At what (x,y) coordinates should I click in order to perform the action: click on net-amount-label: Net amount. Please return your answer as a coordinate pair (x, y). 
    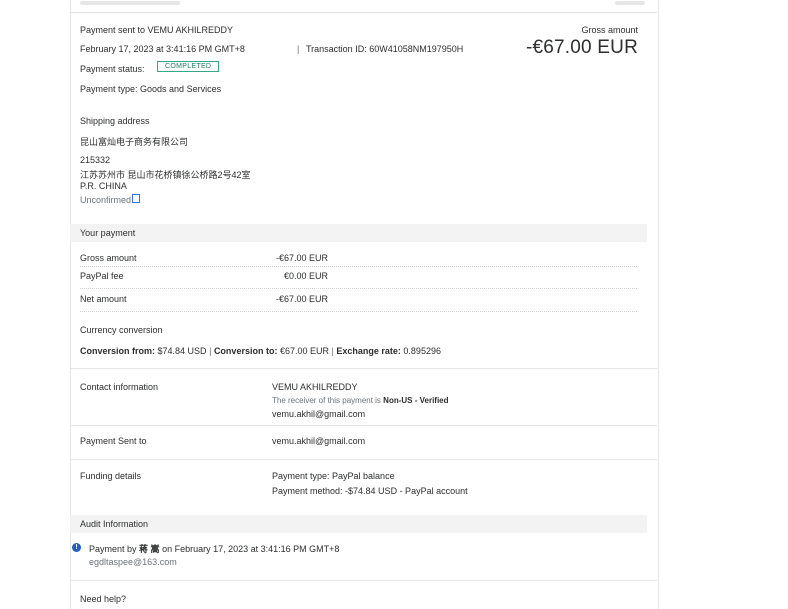
    Looking at the image, I should click on (103, 299).